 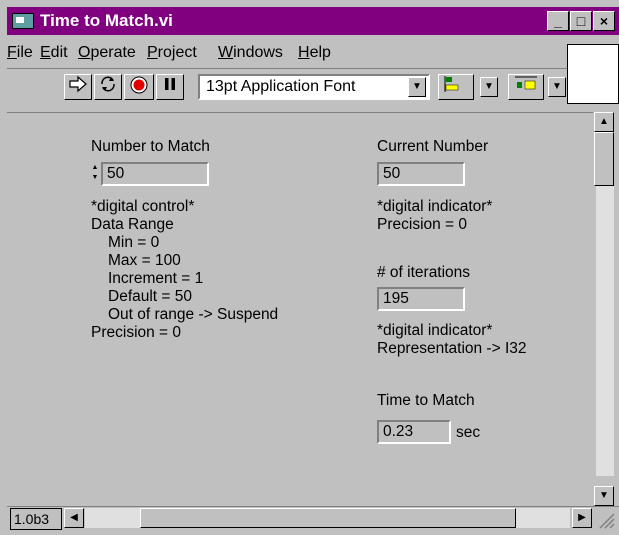 I want to click on font-dropdown-button: ▼, so click(x=417, y=87).